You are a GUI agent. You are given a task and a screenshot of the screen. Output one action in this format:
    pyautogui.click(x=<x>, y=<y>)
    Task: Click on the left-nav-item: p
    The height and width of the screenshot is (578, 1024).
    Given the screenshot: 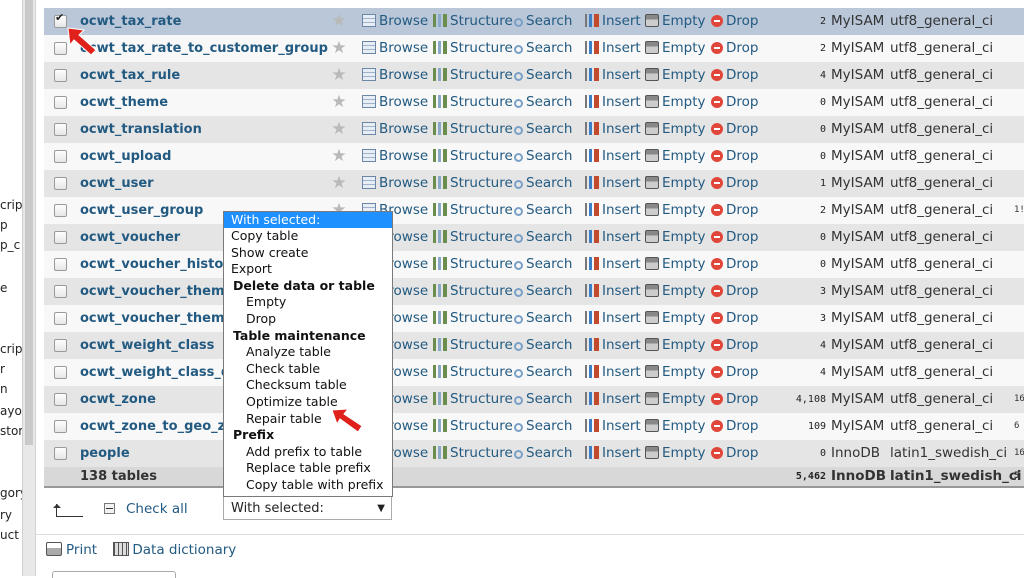 What is the action you would take?
    pyautogui.click(x=4, y=225)
    